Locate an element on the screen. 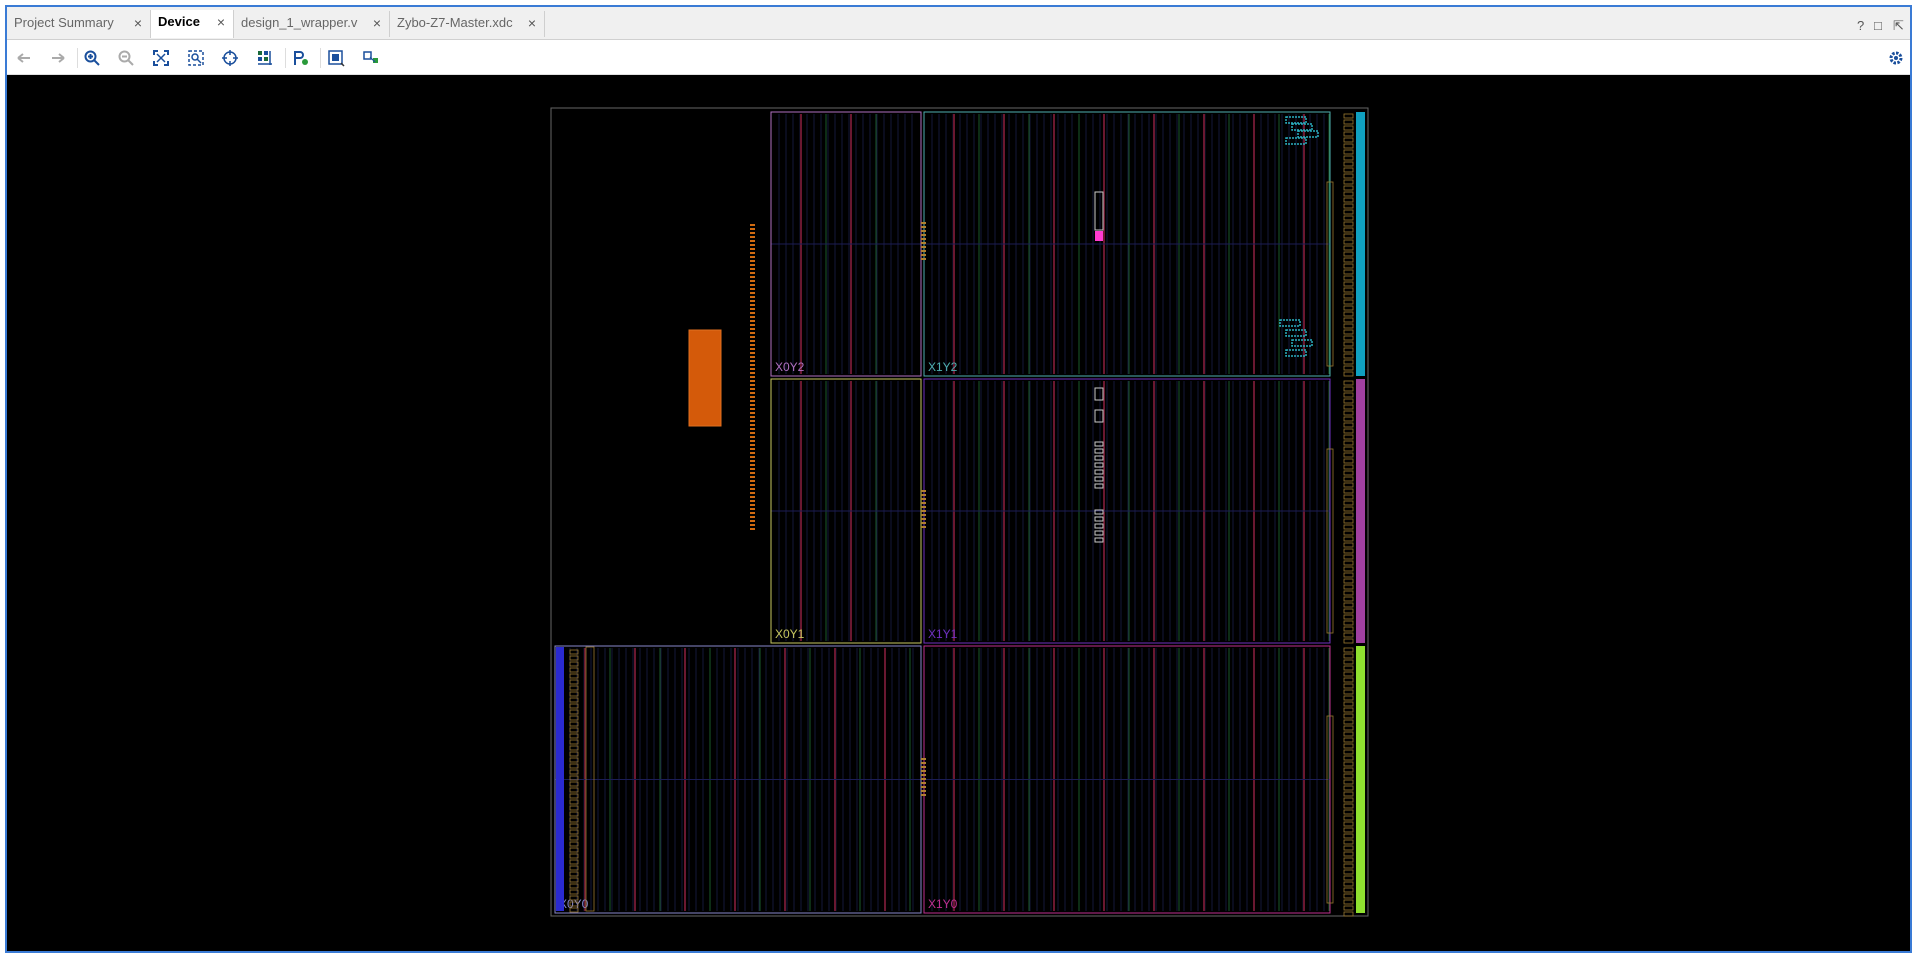 The height and width of the screenshot is (959, 1919). processing-system-block is located at coordinates (705, 378).